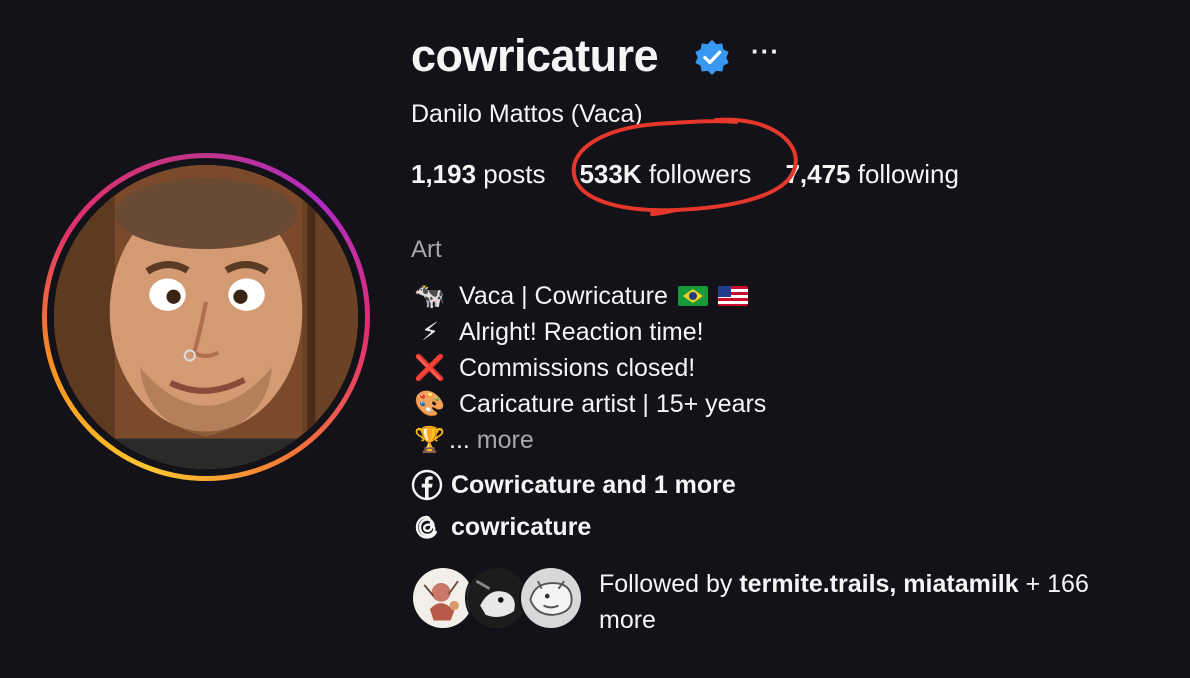 The height and width of the screenshot is (678, 1190). Describe the element at coordinates (581, 332) in the screenshot. I see `bio-text: Alright! Reaction time!` at that location.